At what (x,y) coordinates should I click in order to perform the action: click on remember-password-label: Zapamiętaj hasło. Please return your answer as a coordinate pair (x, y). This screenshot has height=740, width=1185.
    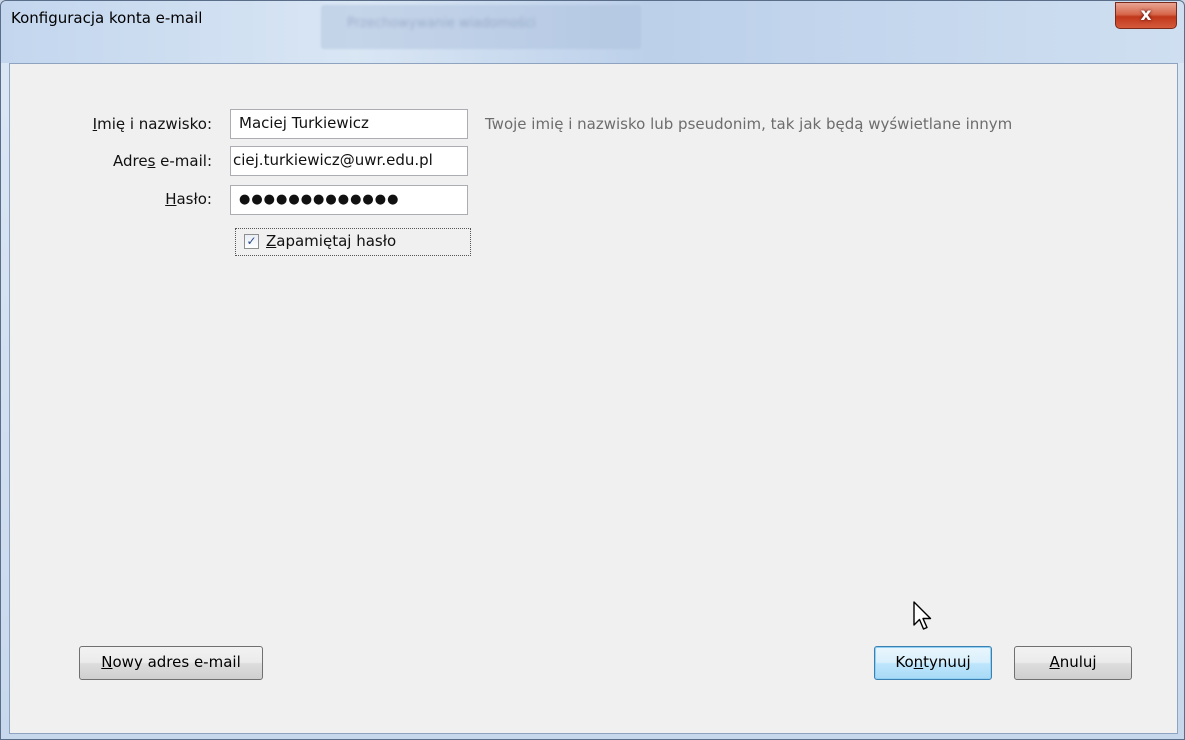
    Looking at the image, I should click on (331, 241).